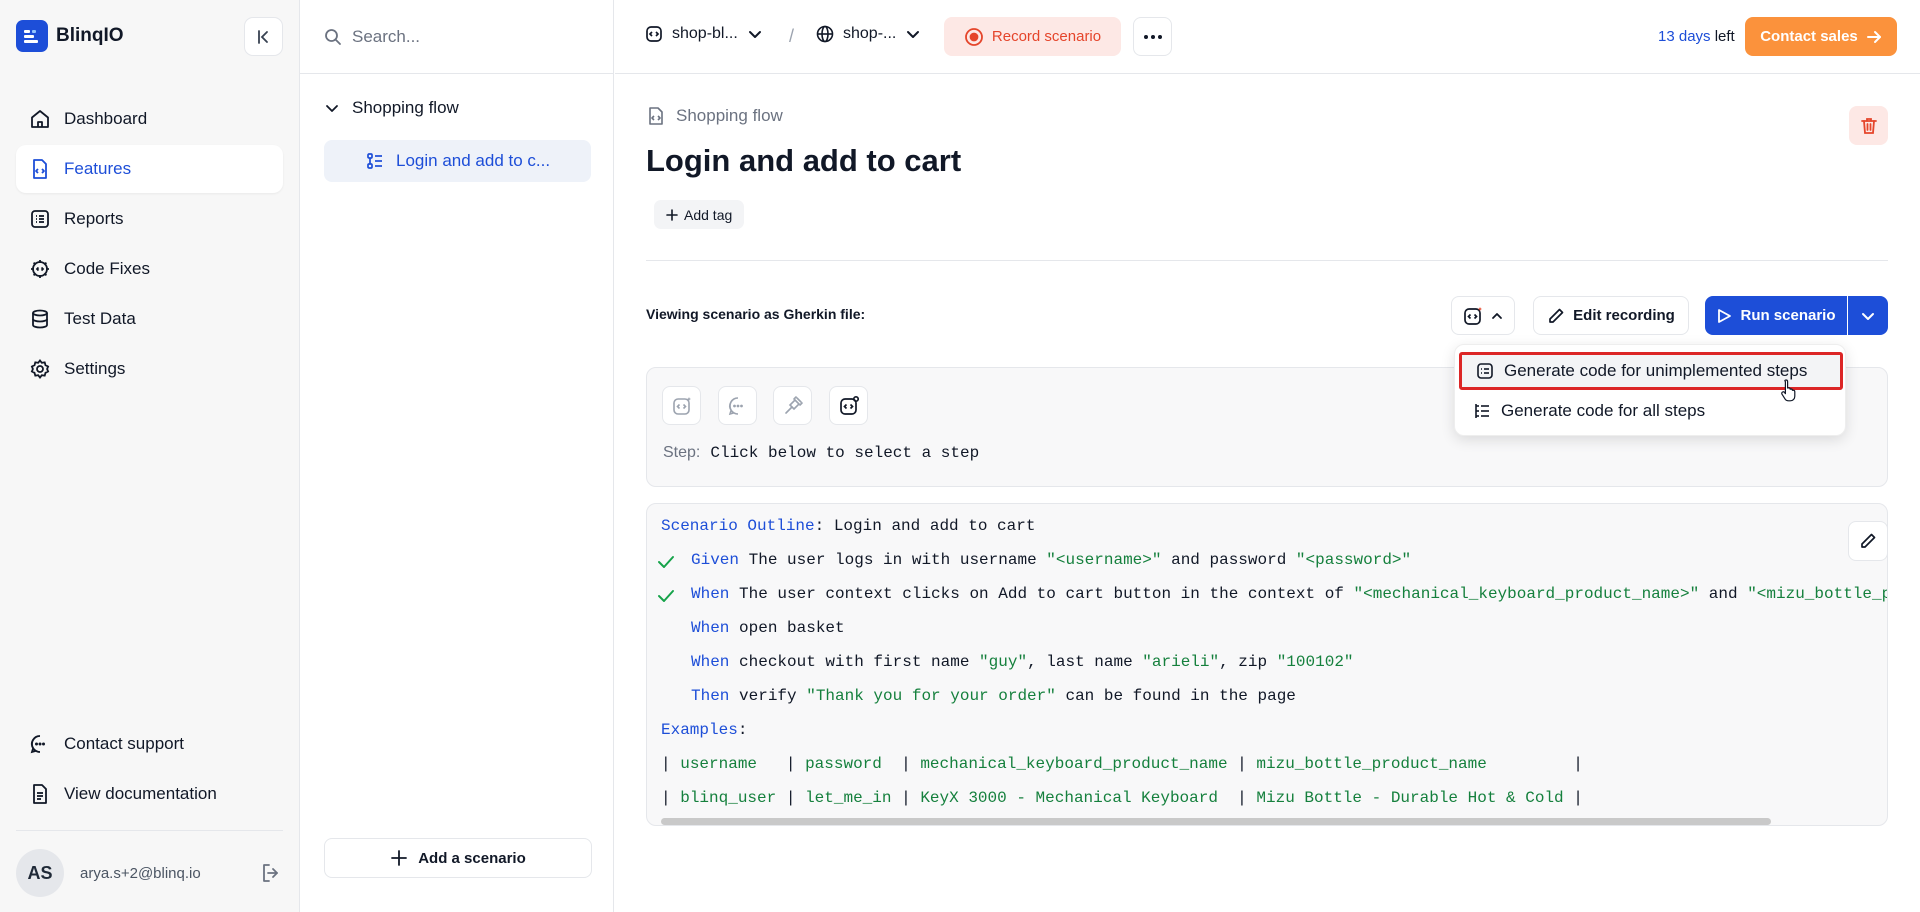  I want to click on add-scenario-button: Add a scenario, so click(458, 858).